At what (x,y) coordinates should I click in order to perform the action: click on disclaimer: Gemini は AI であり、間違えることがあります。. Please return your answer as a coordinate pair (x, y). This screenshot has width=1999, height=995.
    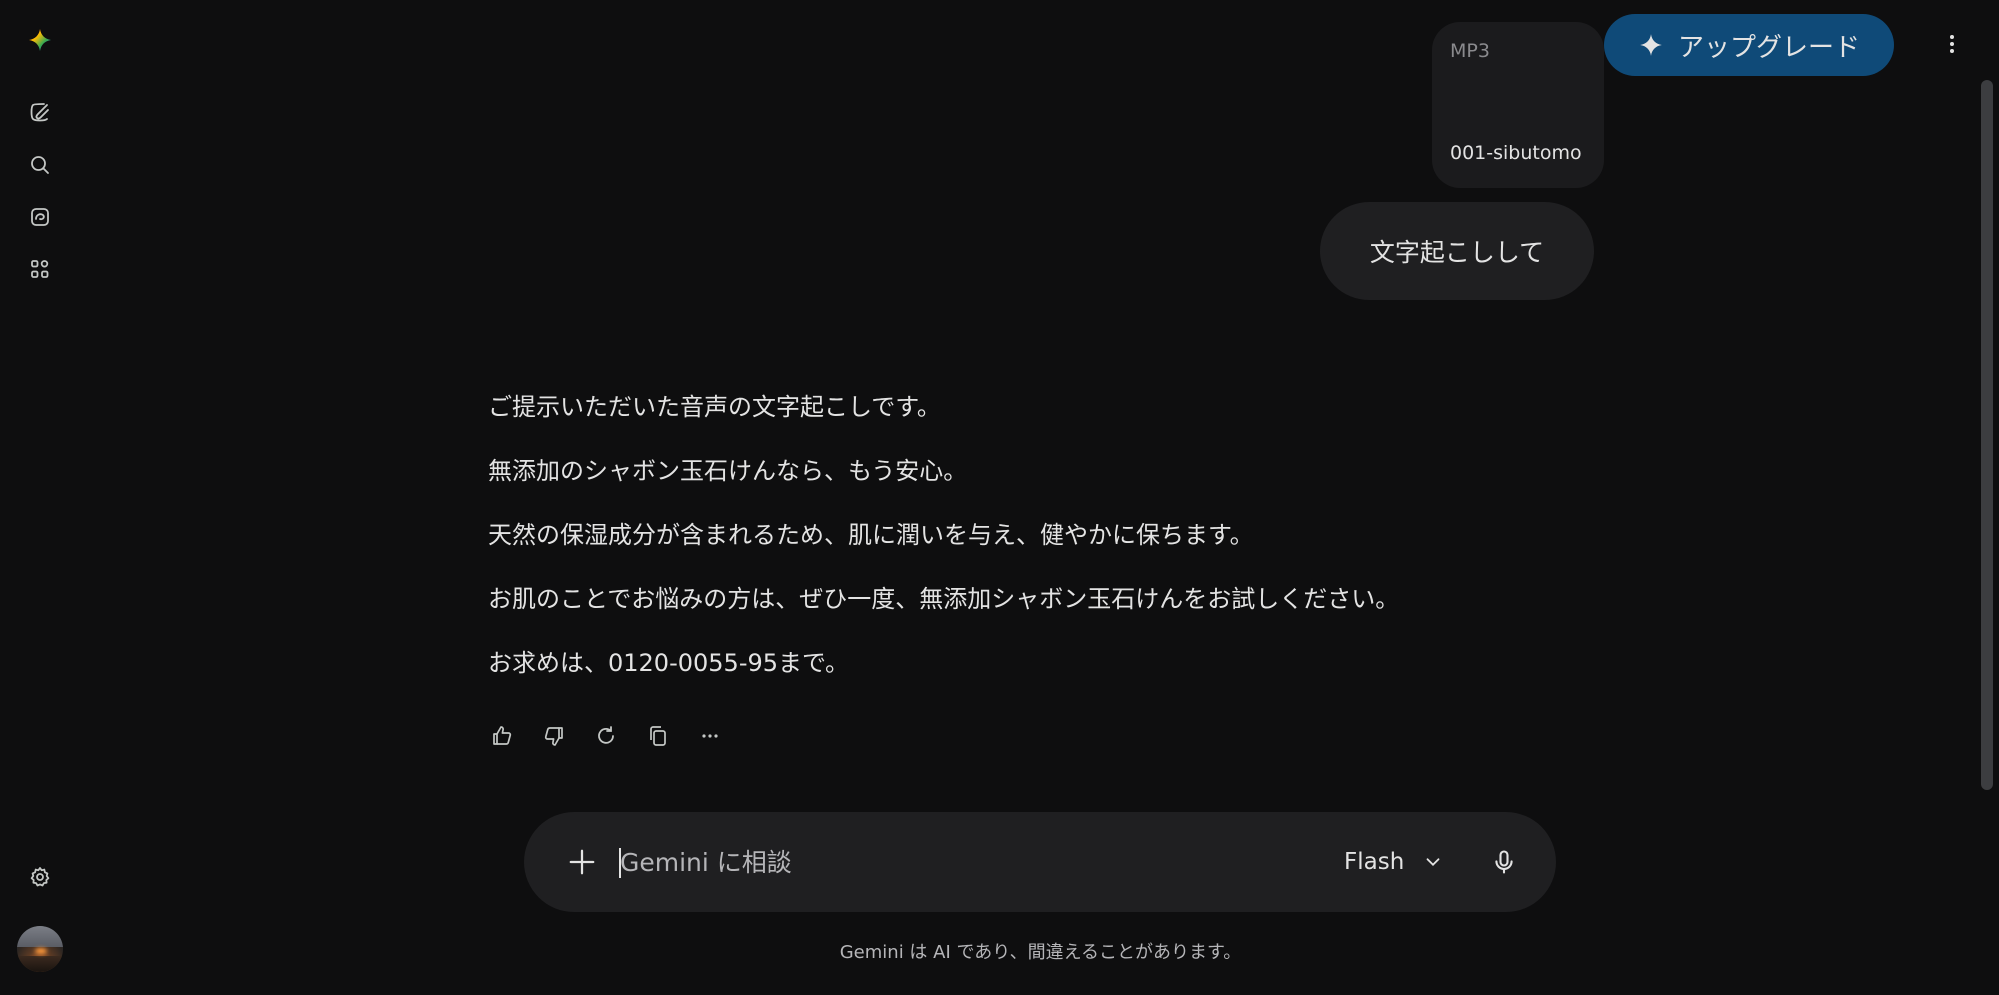
    Looking at the image, I should click on (999, 951).